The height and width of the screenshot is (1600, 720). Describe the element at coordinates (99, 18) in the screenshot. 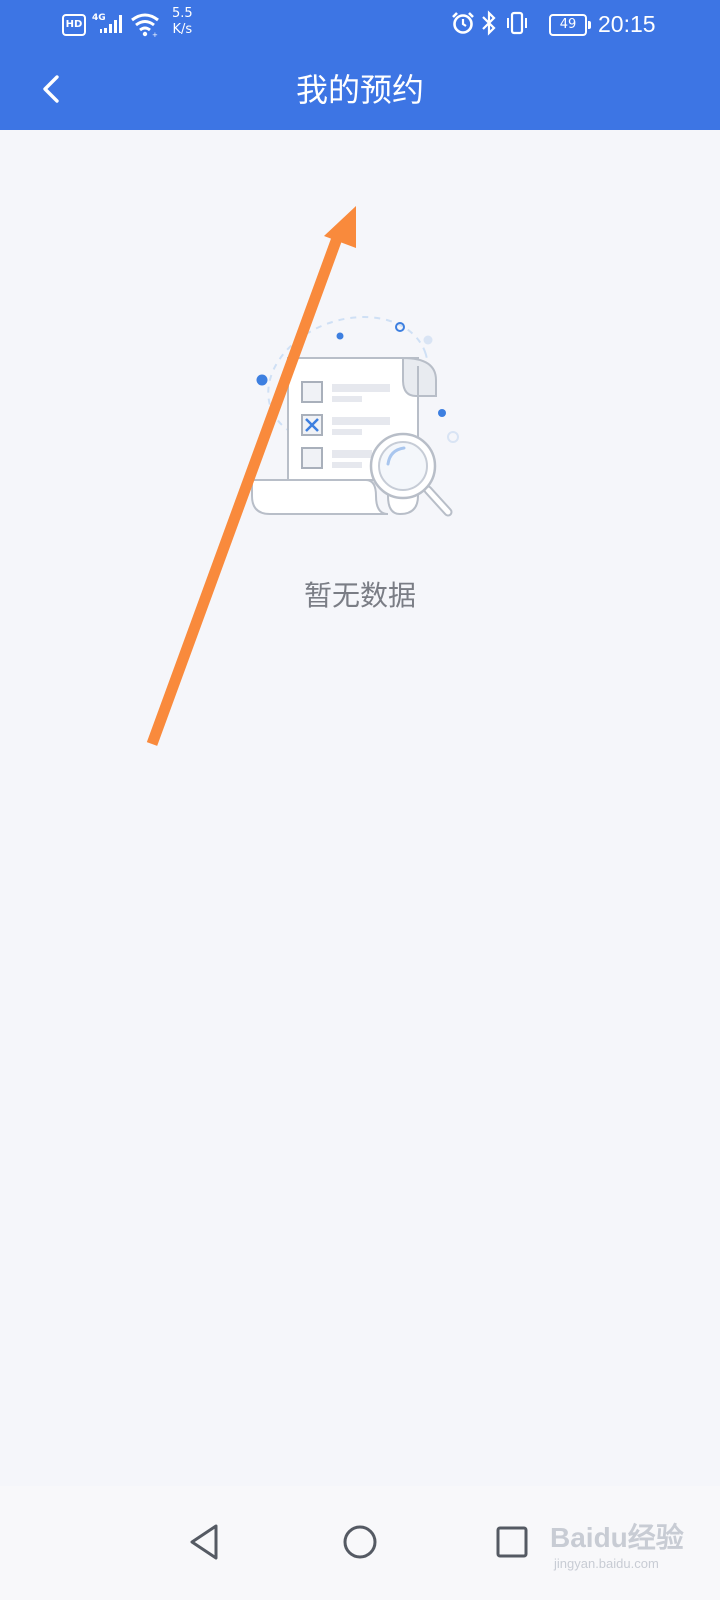

I see `svg-text: 4G` at that location.